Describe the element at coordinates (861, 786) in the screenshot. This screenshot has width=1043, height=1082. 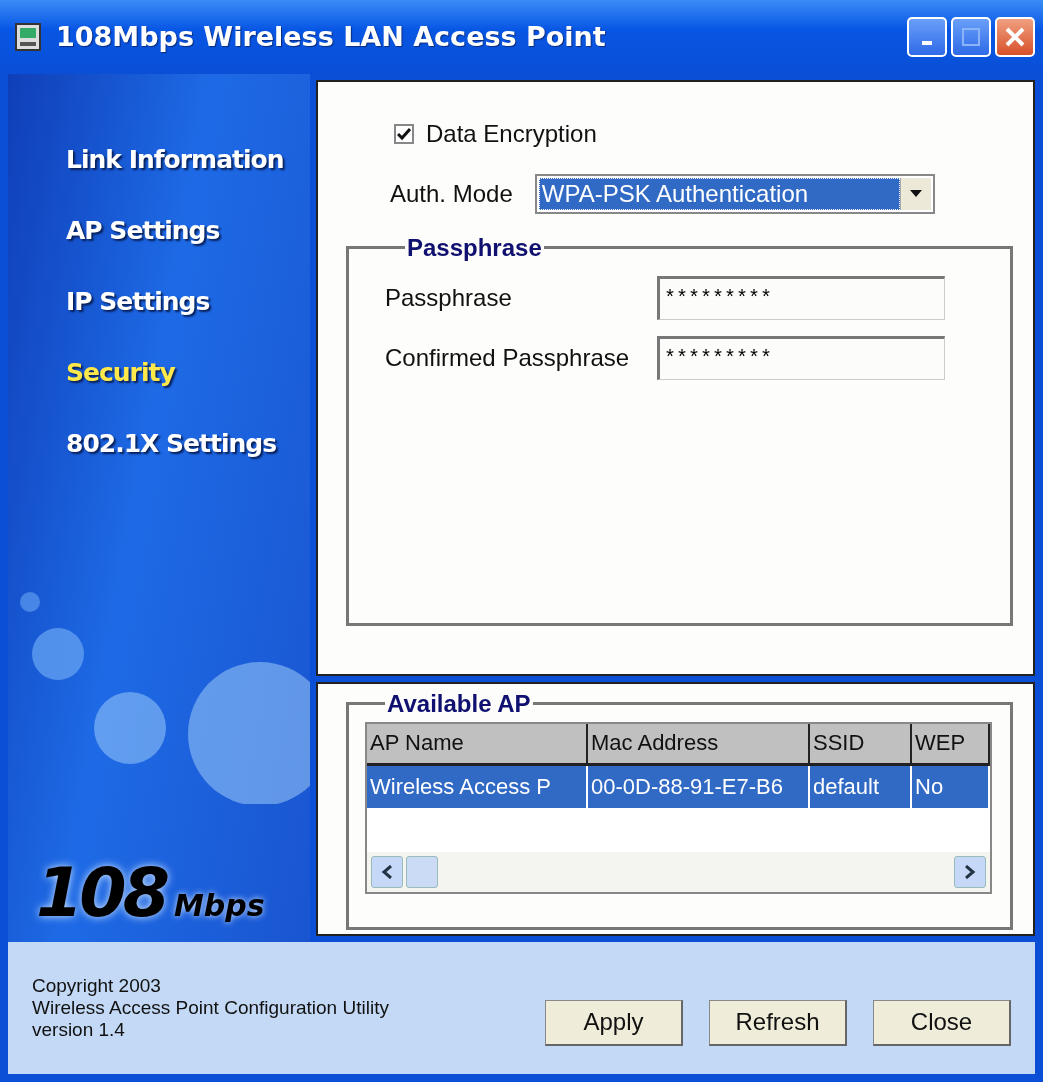
I see `table-cell: default` at that location.